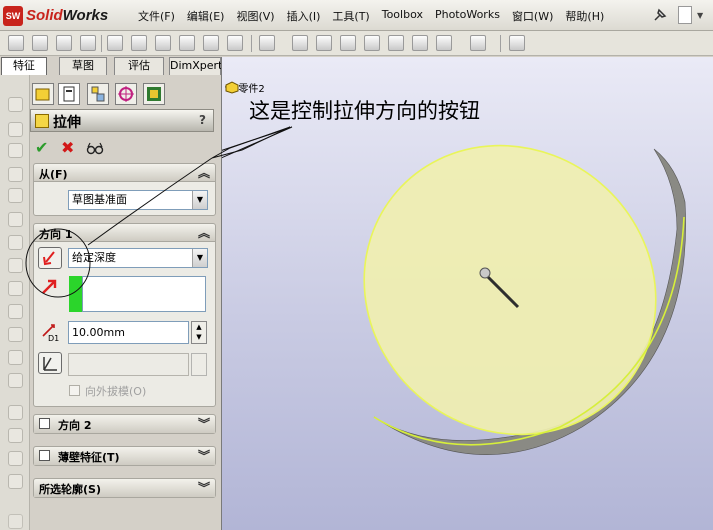 Image resolution: width=713 pixels, height=530 pixels. I want to click on property-manager-tab-icon, so click(69, 94).